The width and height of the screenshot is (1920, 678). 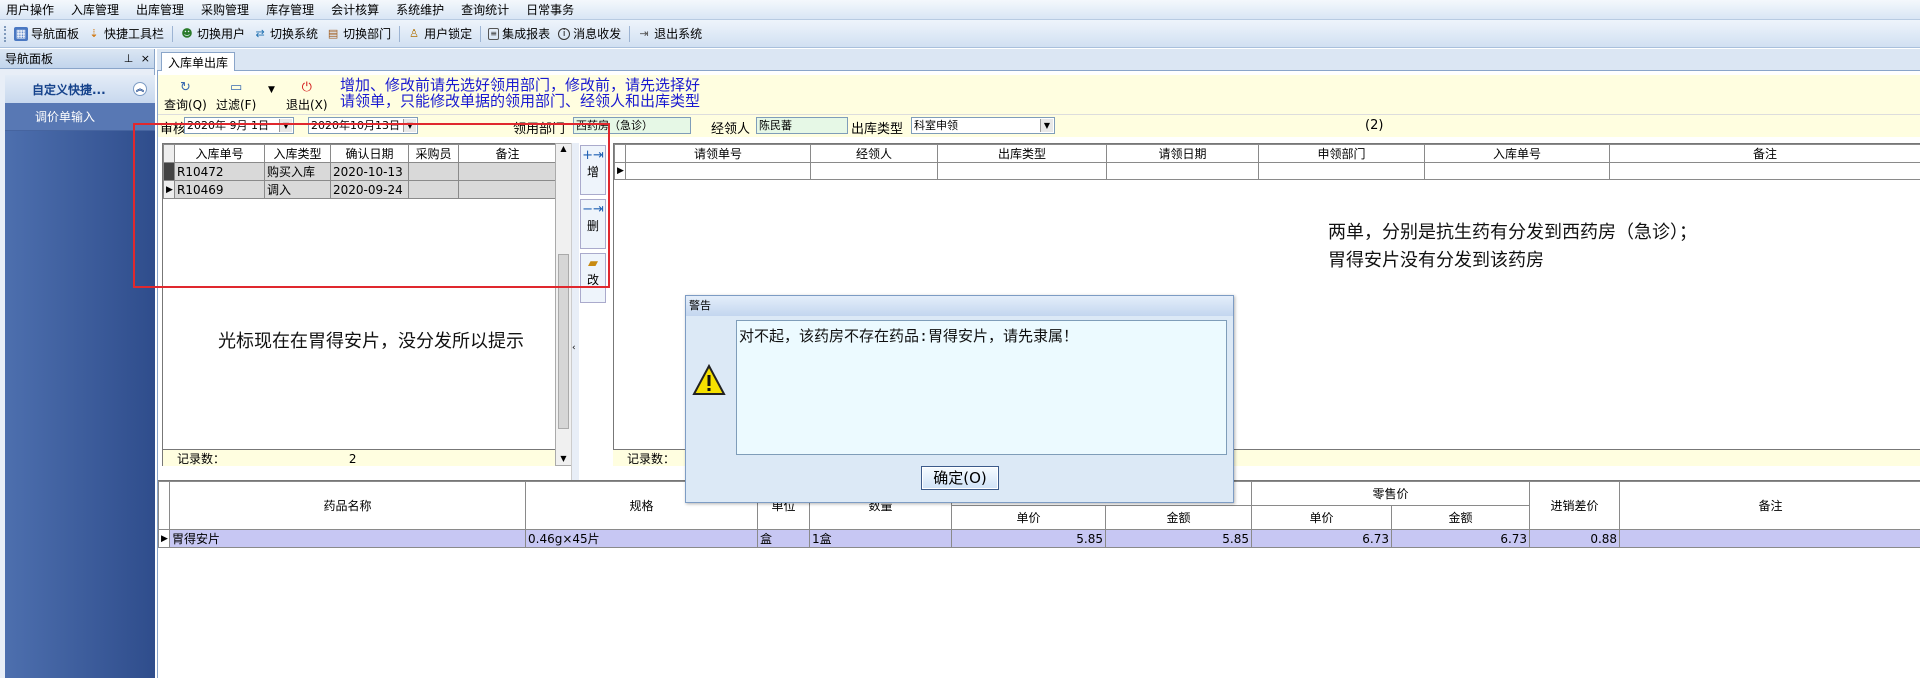 I want to click on warning-dialog: 警告 对不起，该药房不存在药品:胃得安片，请先隶属！ 确定(O), so click(x=959, y=399).